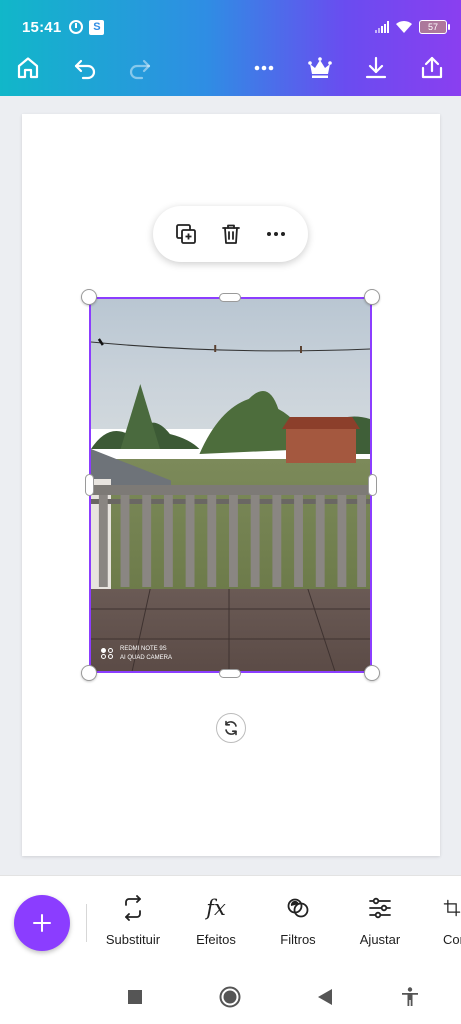  I want to click on tool-ajustar: Ajustar, so click(380, 920).